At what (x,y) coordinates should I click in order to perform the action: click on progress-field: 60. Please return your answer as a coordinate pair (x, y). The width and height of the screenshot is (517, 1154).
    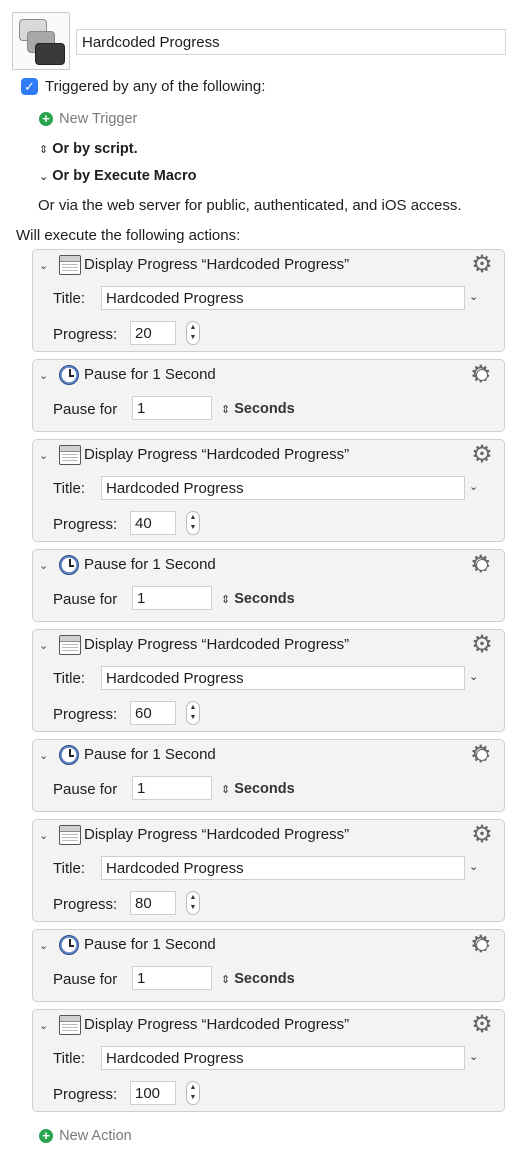
    Looking at the image, I should click on (153, 713).